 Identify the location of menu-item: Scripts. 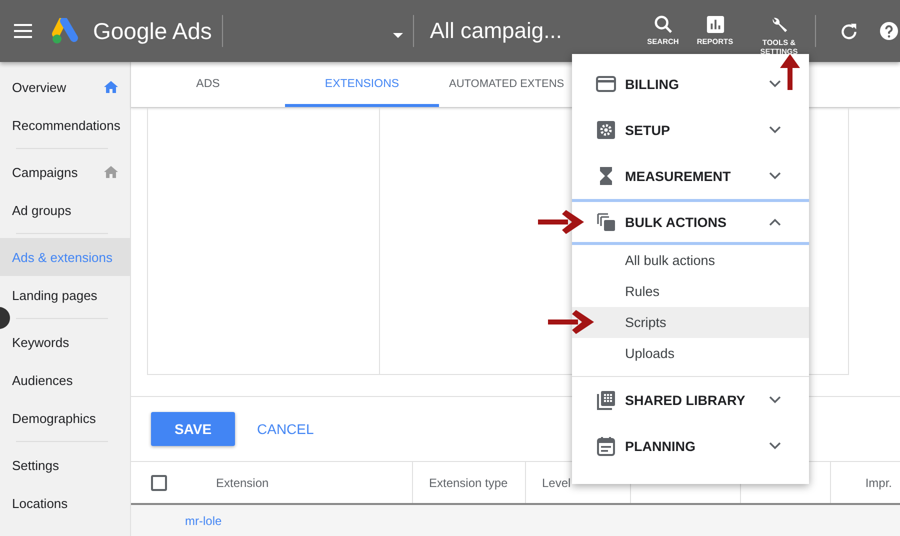
(690, 322).